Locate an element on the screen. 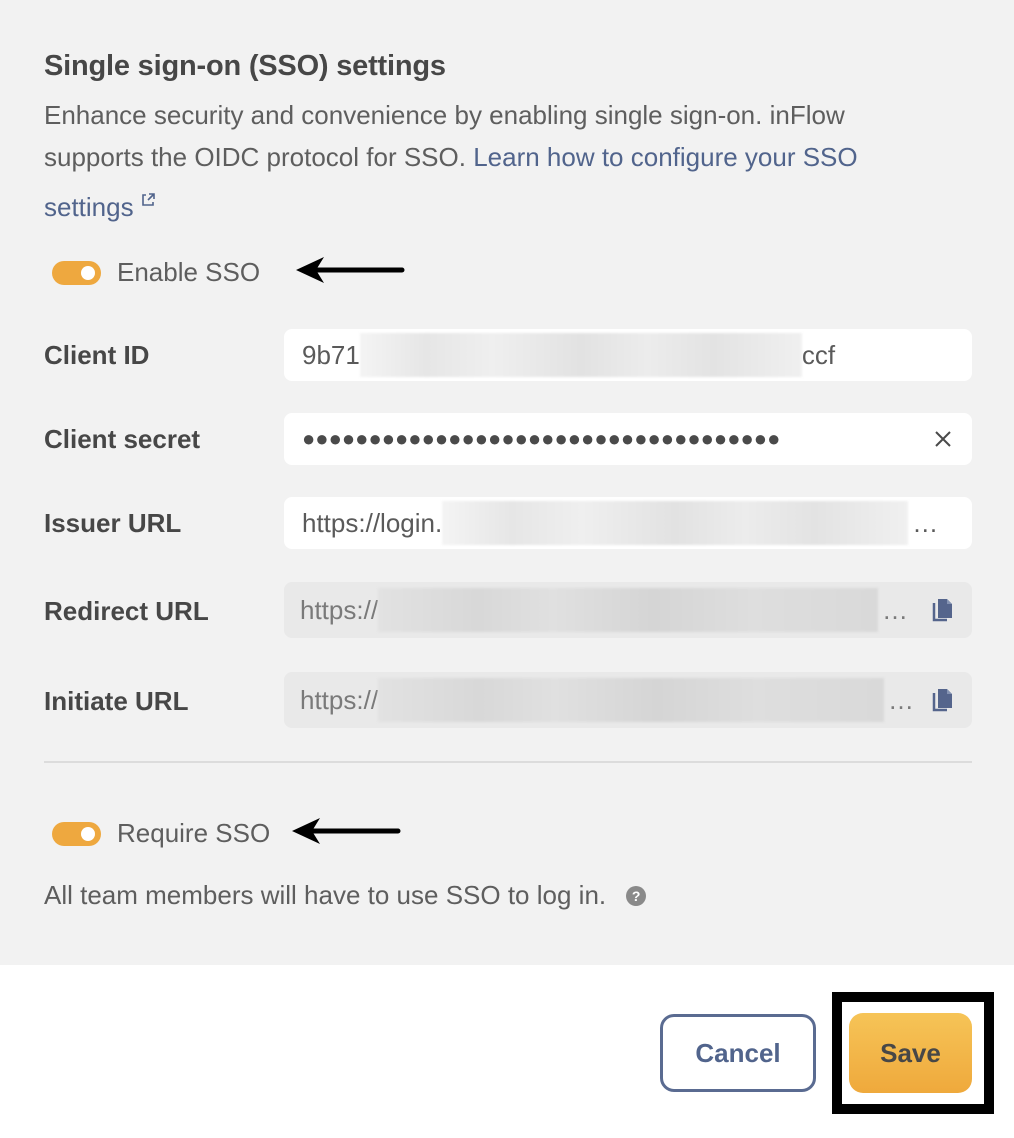 The image size is (1014, 1138). initiate-url-label: Initiate URL is located at coordinates (116, 701).